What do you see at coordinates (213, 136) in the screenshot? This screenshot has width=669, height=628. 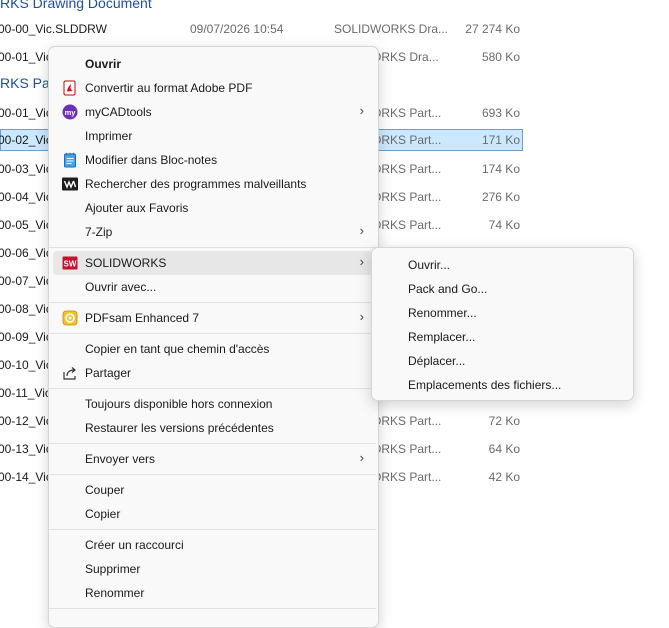 I see `menu-item-print: Imprimer` at bounding box center [213, 136].